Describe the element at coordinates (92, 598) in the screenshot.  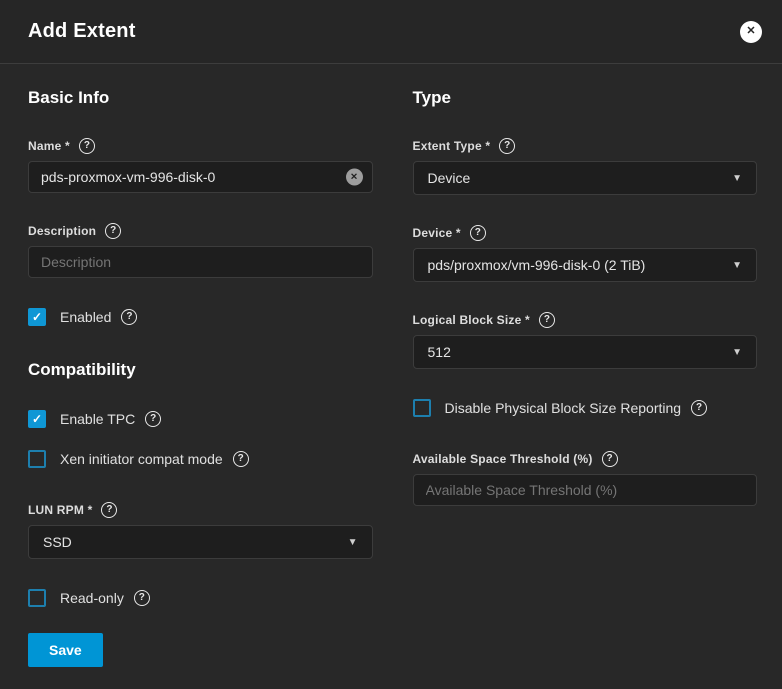
I see `read-only-checkbox-label: Read-only` at that location.